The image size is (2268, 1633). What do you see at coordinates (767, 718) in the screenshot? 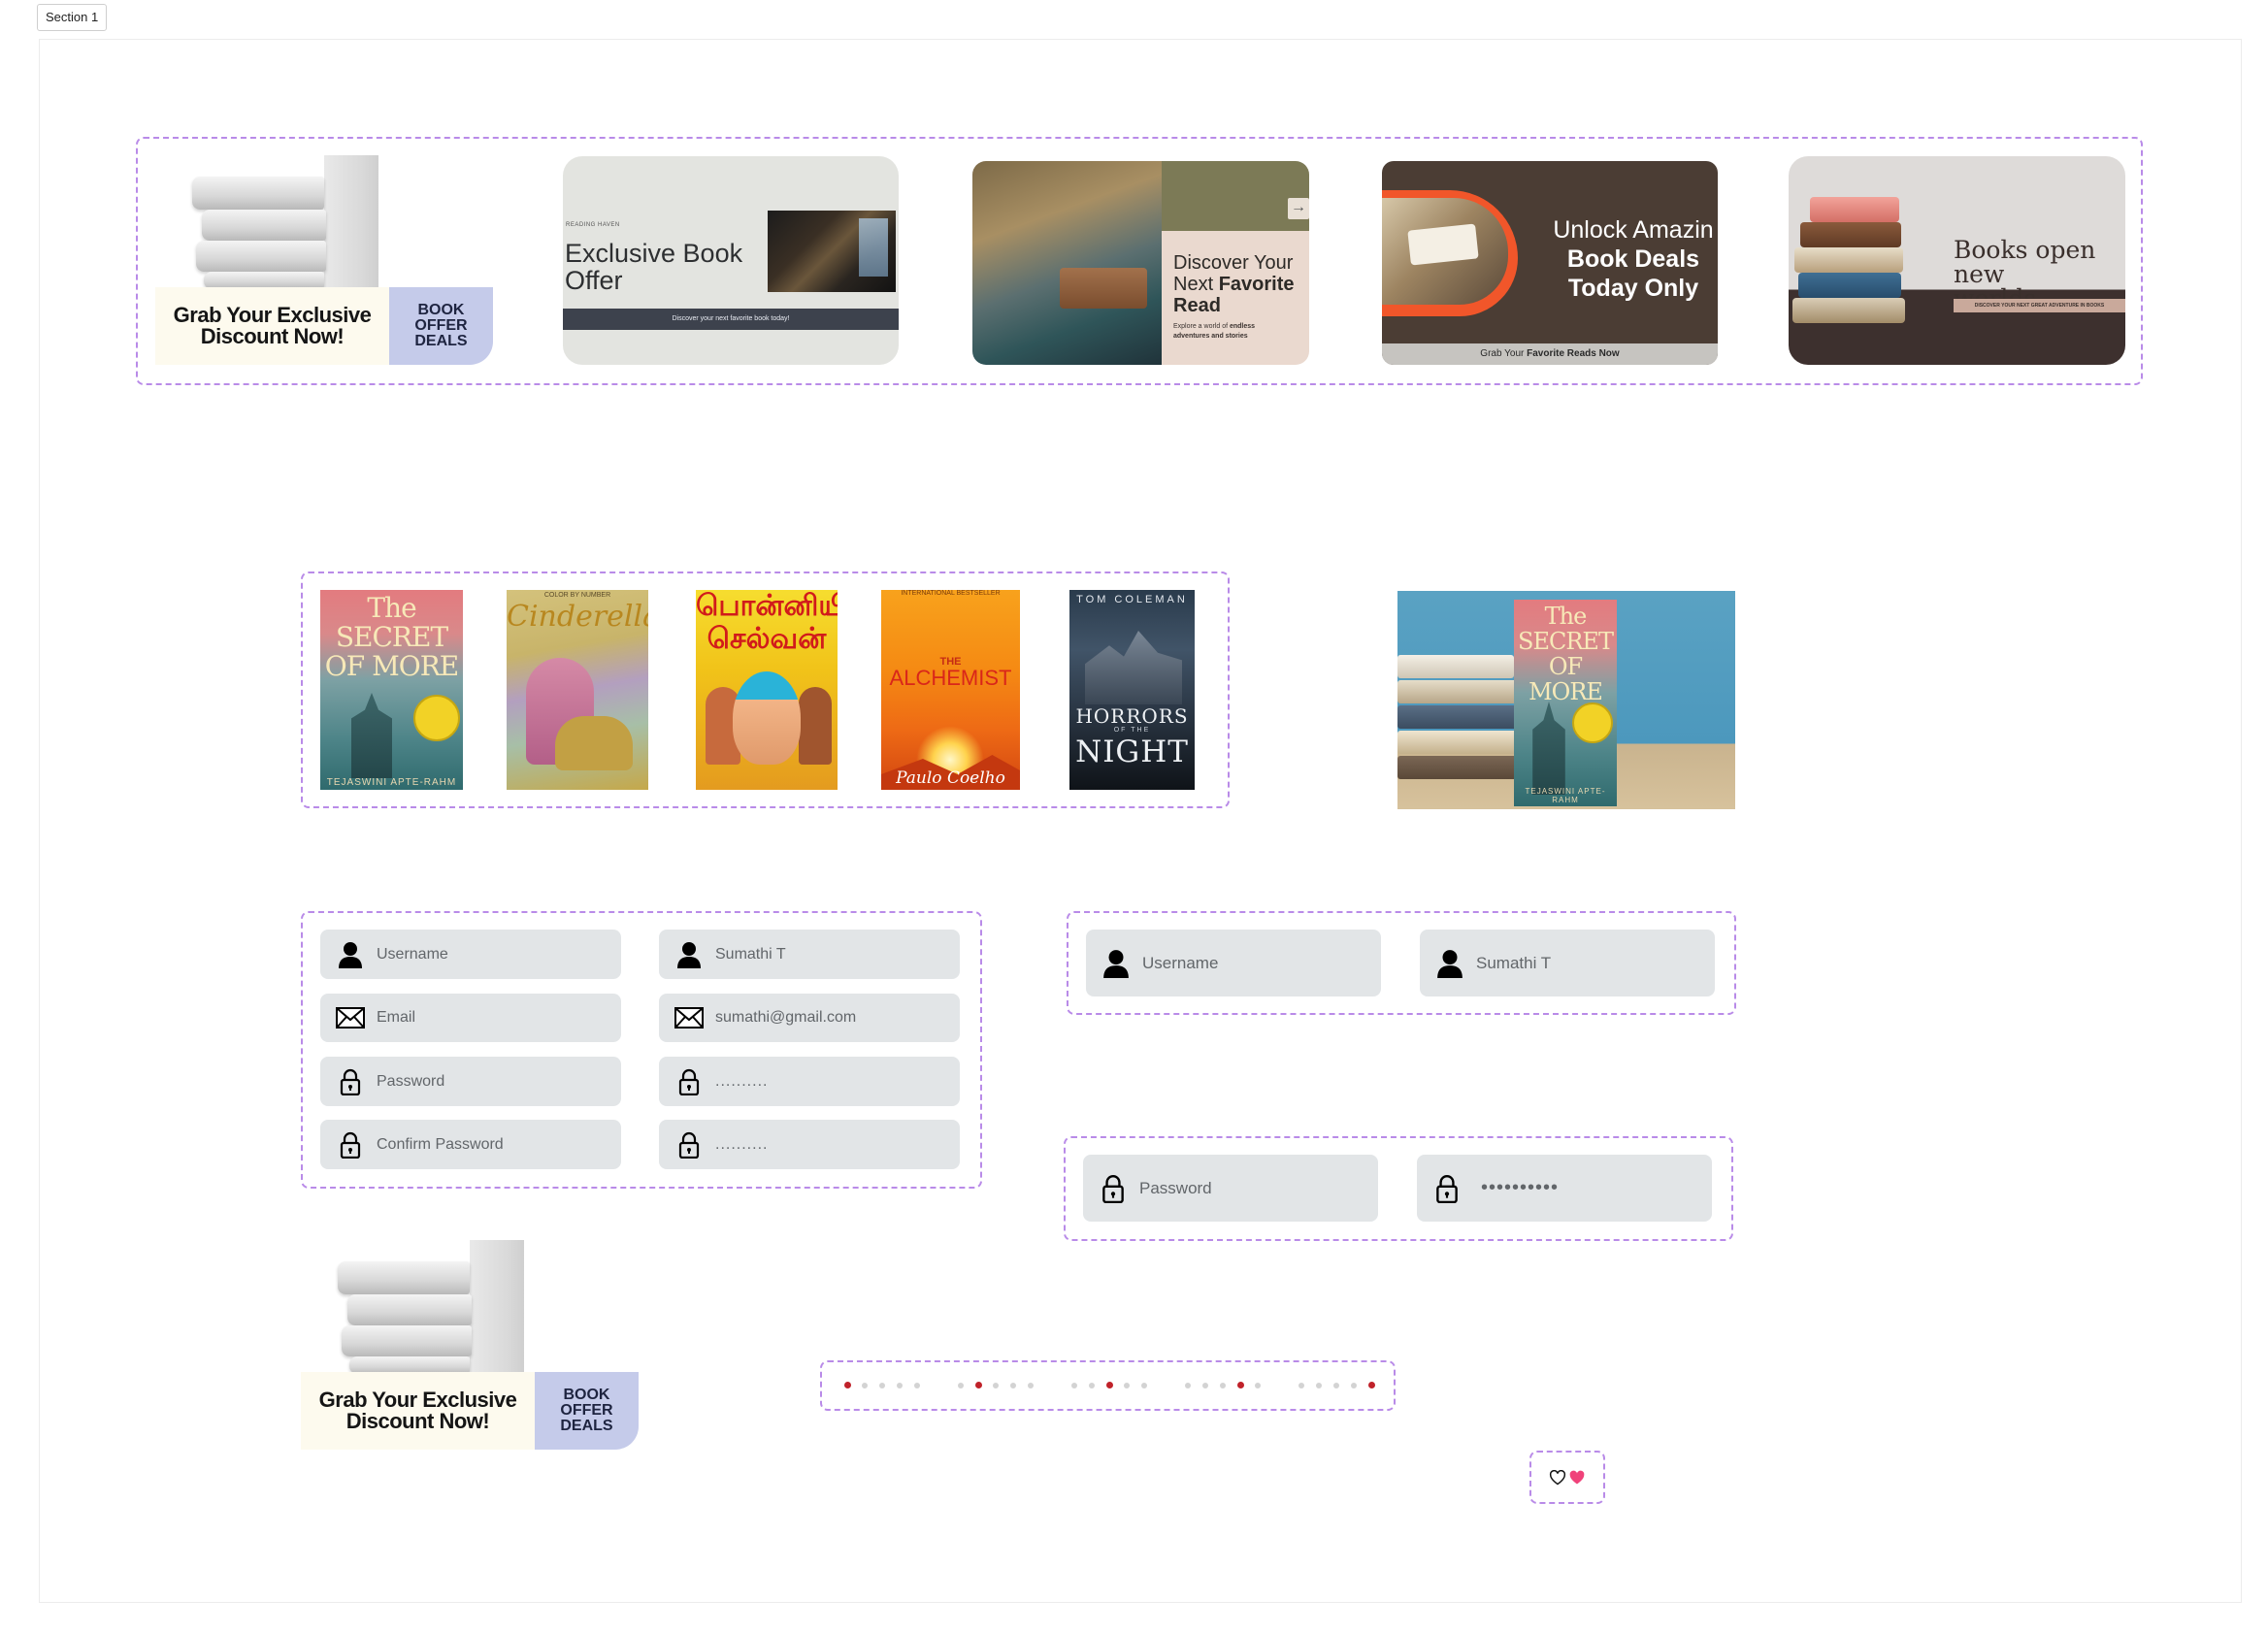
I see `queen-illustration` at bounding box center [767, 718].